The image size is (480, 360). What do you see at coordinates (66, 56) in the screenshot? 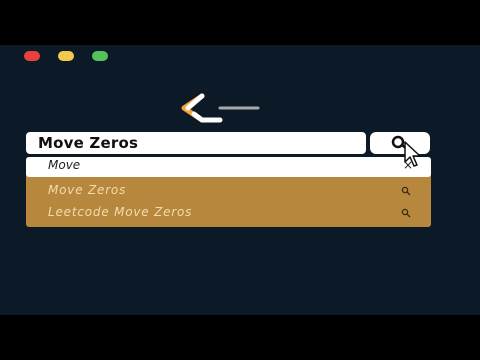
I see `window-minimize-dot` at bounding box center [66, 56].